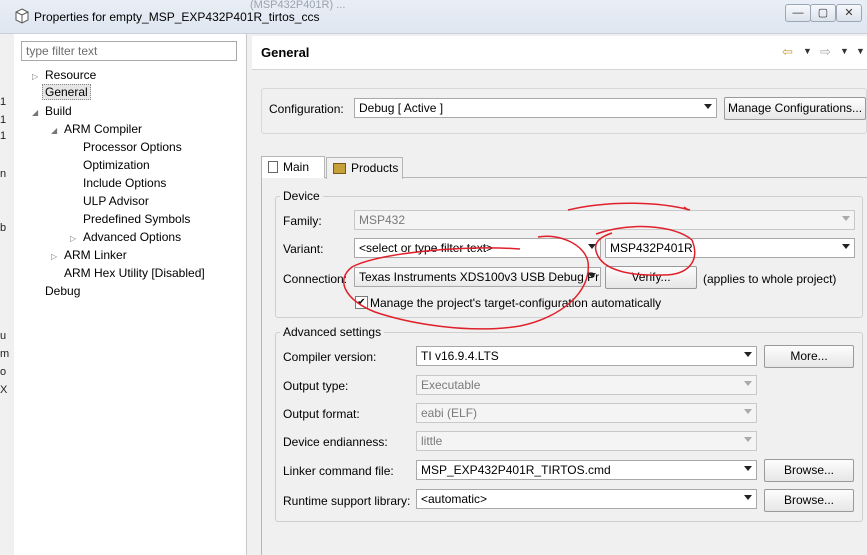 Image resolution: width=867 pixels, height=555 pixels. Describe the element at coordinates (129, 51) in the screenshot. I see `filter-input` at that location.